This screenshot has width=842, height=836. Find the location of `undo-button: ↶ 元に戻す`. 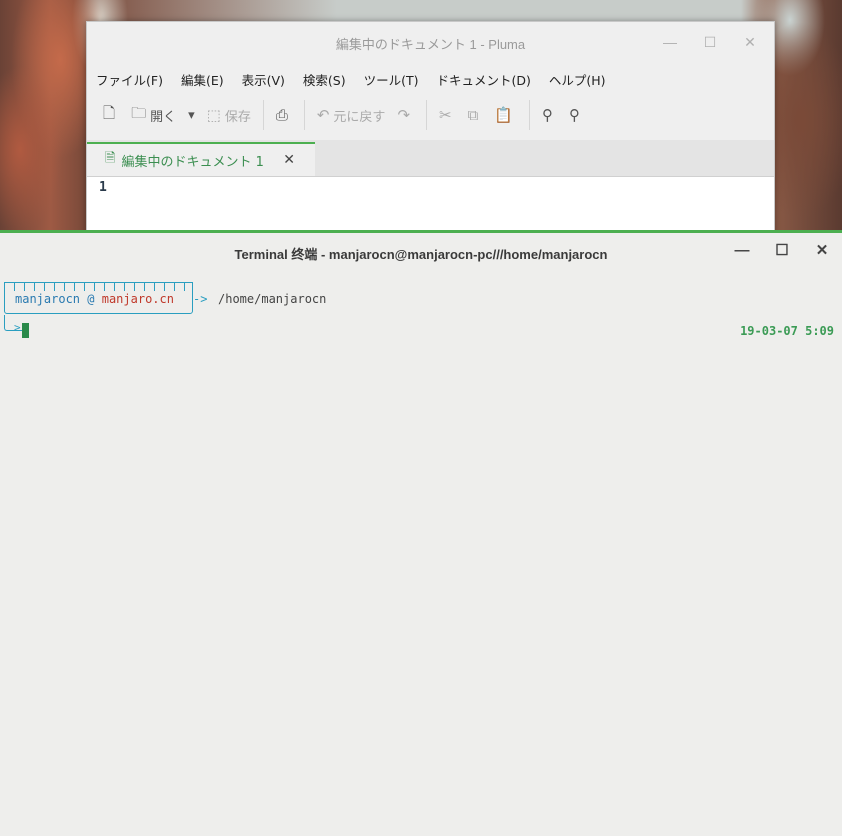

undo-button: ↶ 元に戻す is located at coordinates (351, 115).